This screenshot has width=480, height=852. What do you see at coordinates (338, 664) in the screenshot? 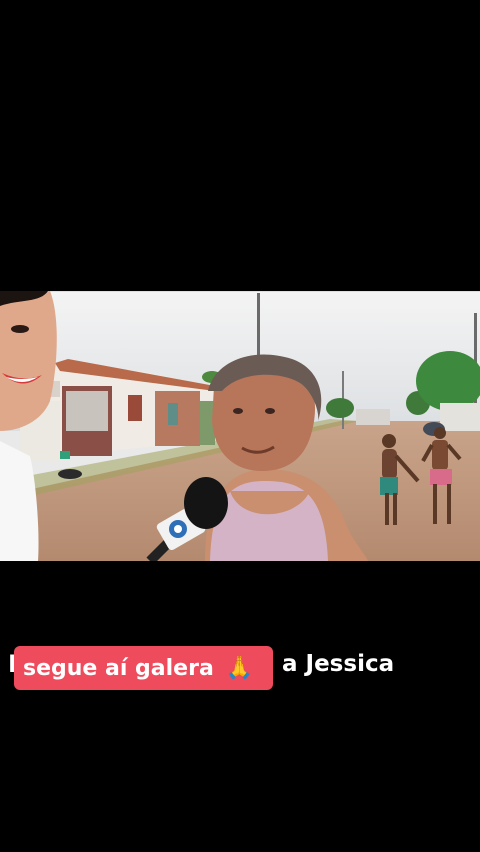
I see `caption-end-text: a Jessica` at bounding box center [338, 664].